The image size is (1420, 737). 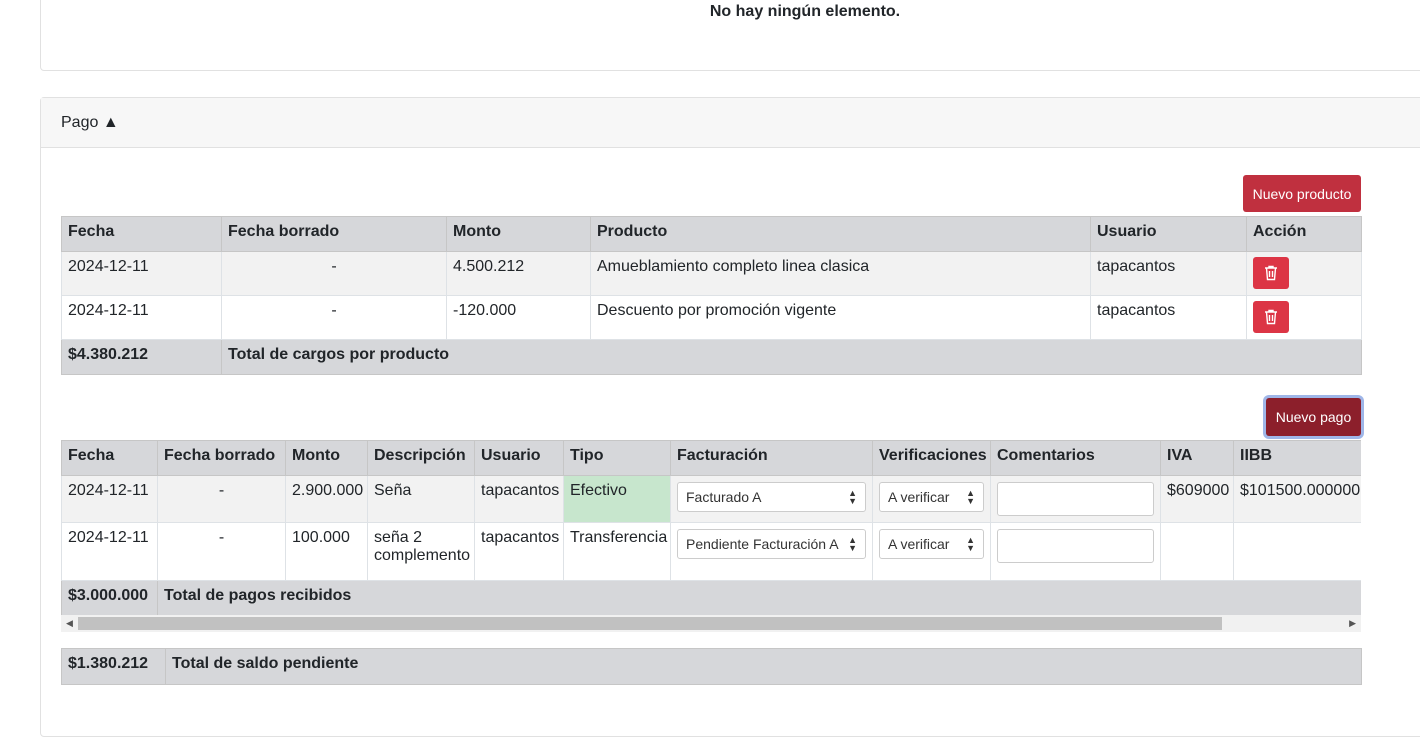 What do you see at coordinates (109, 597) in the screenshot?
I see `payments-total-value: $3.000.000` at bounding box center [109, 597].